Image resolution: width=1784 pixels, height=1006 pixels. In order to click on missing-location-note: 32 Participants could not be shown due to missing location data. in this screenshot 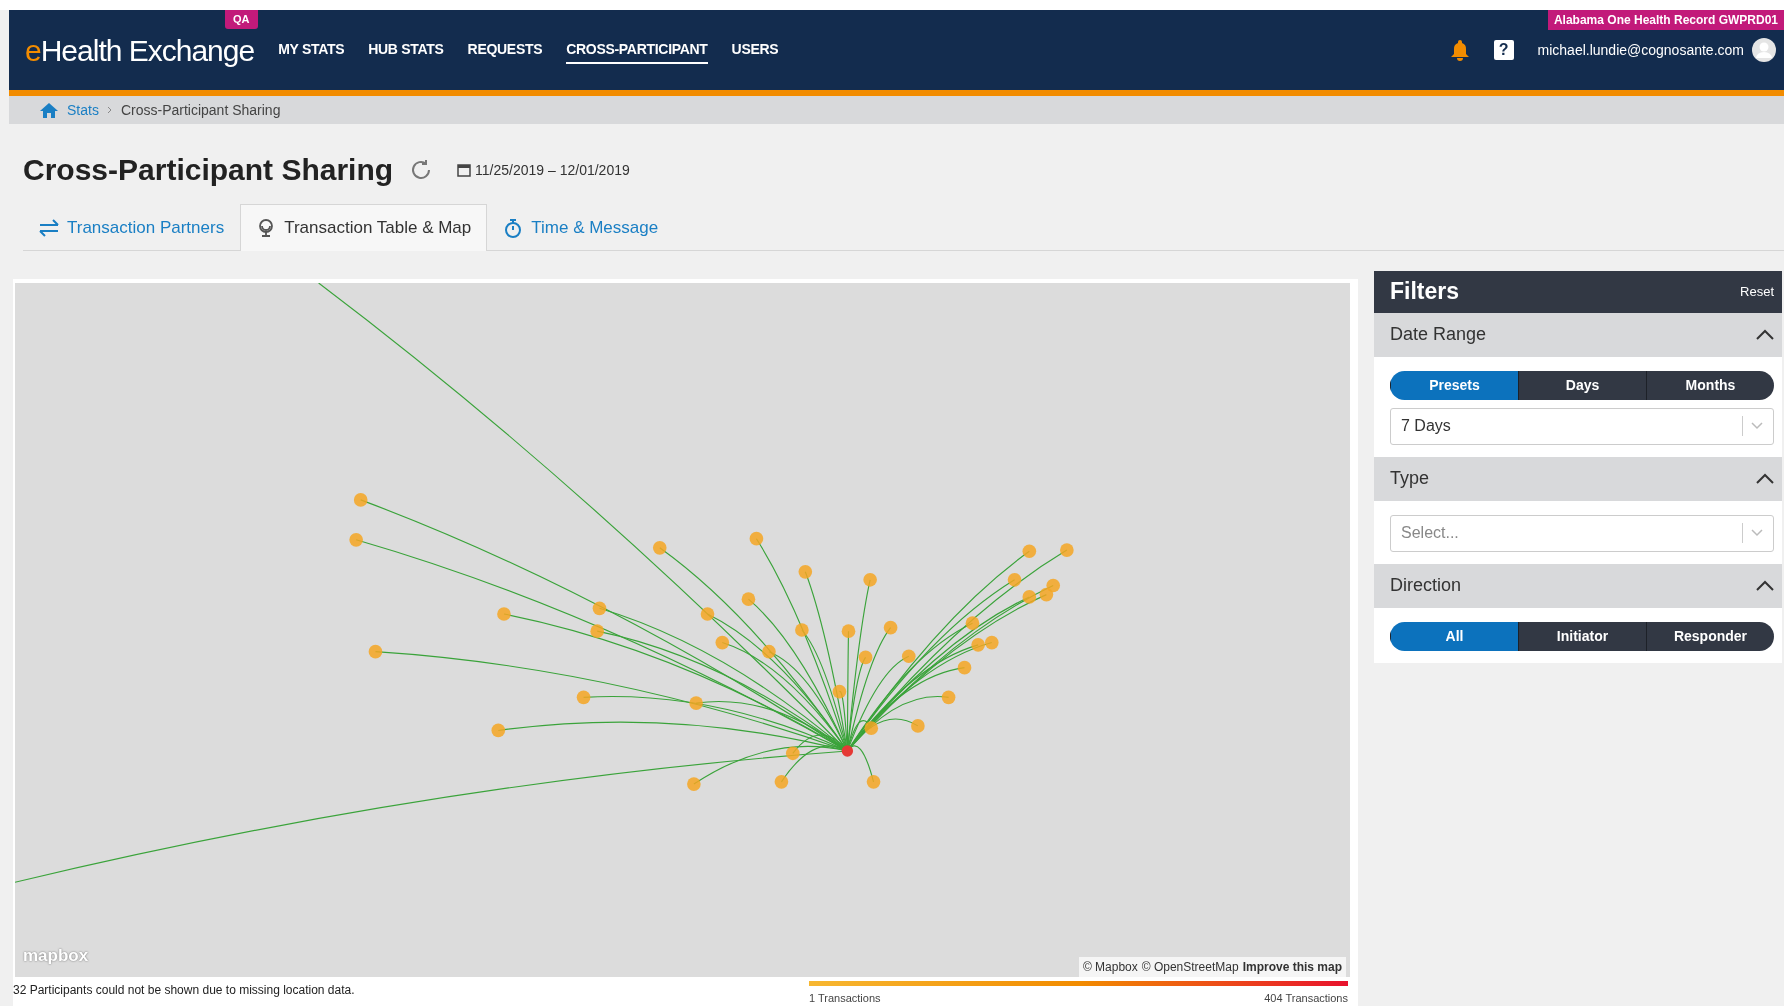, I will do `click(184, 990)`.